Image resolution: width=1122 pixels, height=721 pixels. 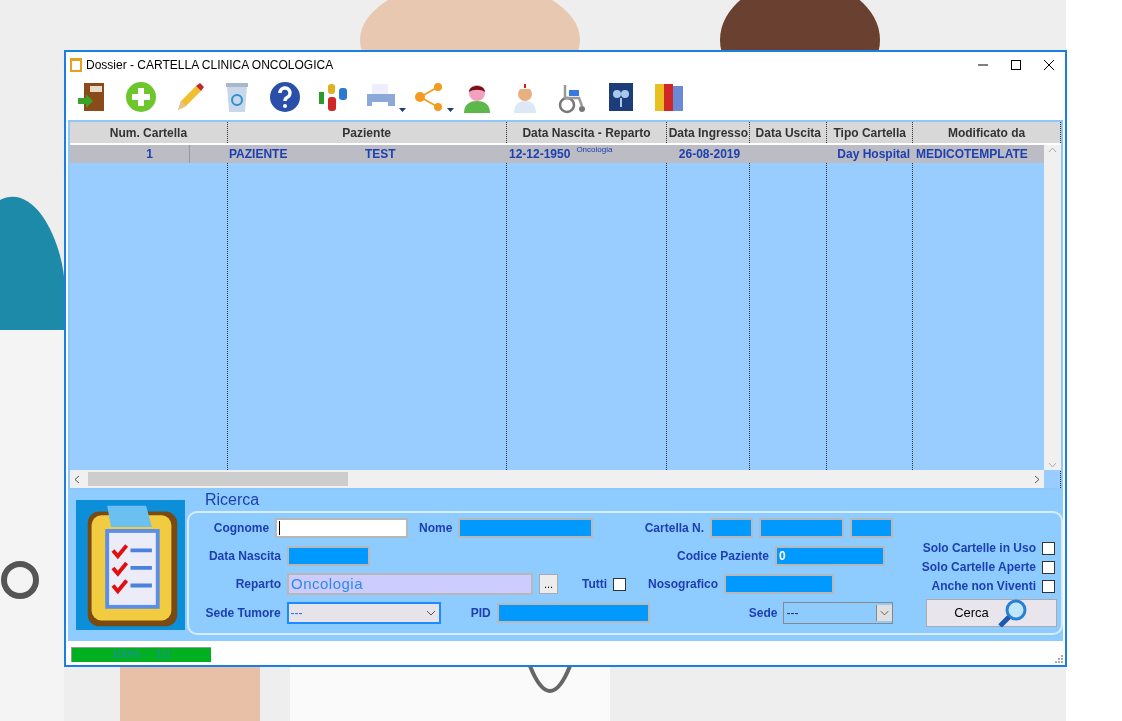 I want to click on field-label: Sede, so click(x=763, y=613).